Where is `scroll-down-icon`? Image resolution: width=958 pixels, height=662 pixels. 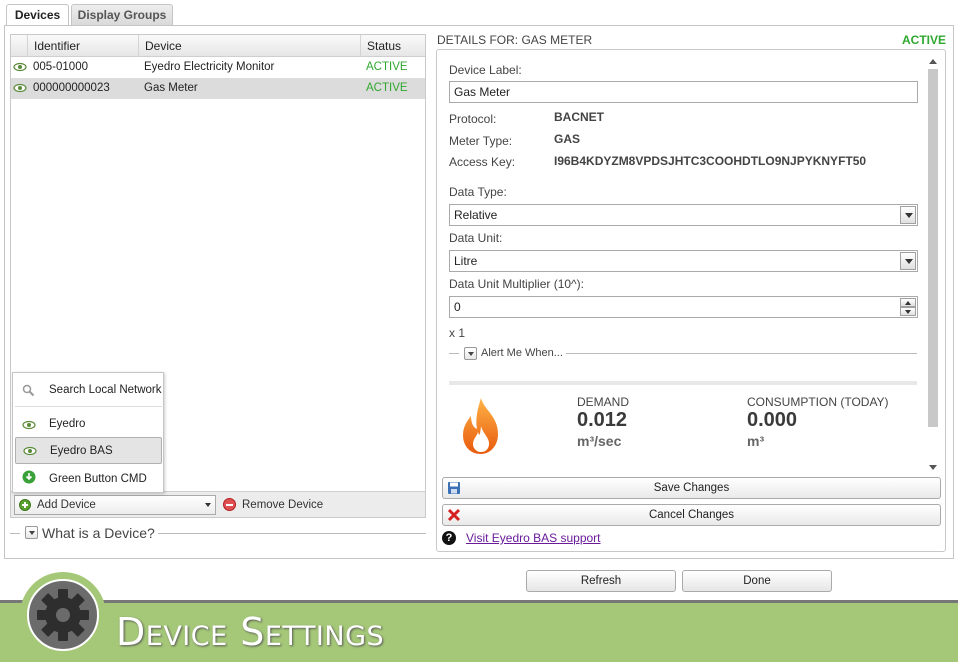 scroll-down-icon is located at coordinates (933, 467).